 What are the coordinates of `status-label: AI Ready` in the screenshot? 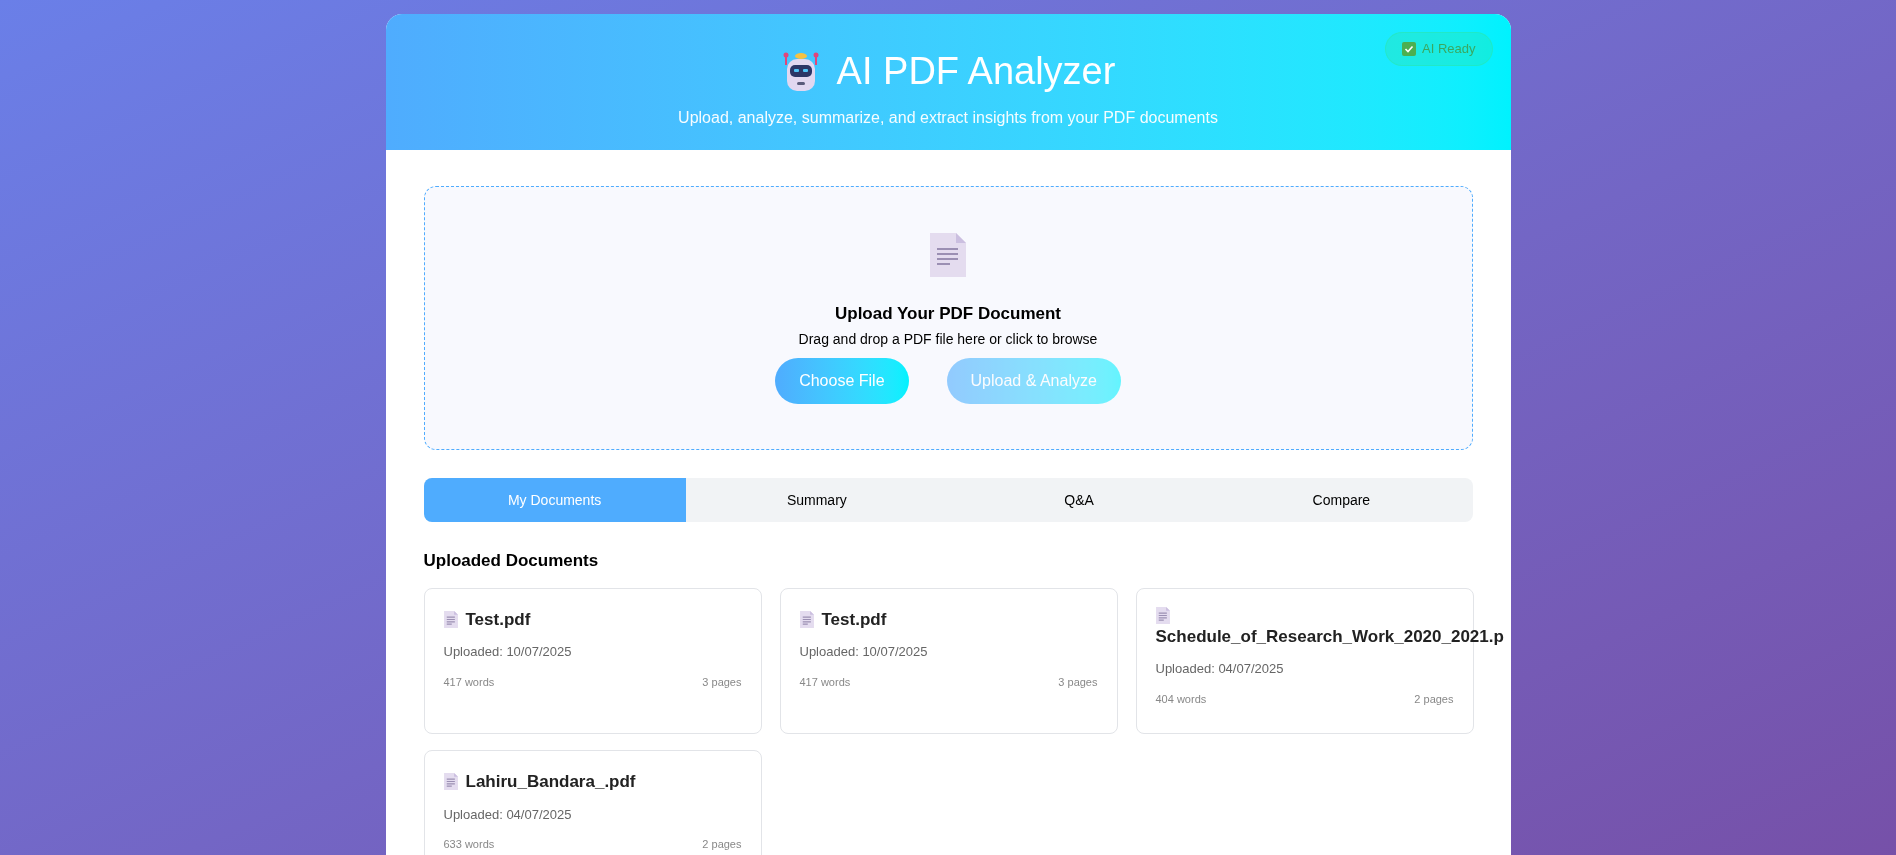 It's located at (1449, 49).